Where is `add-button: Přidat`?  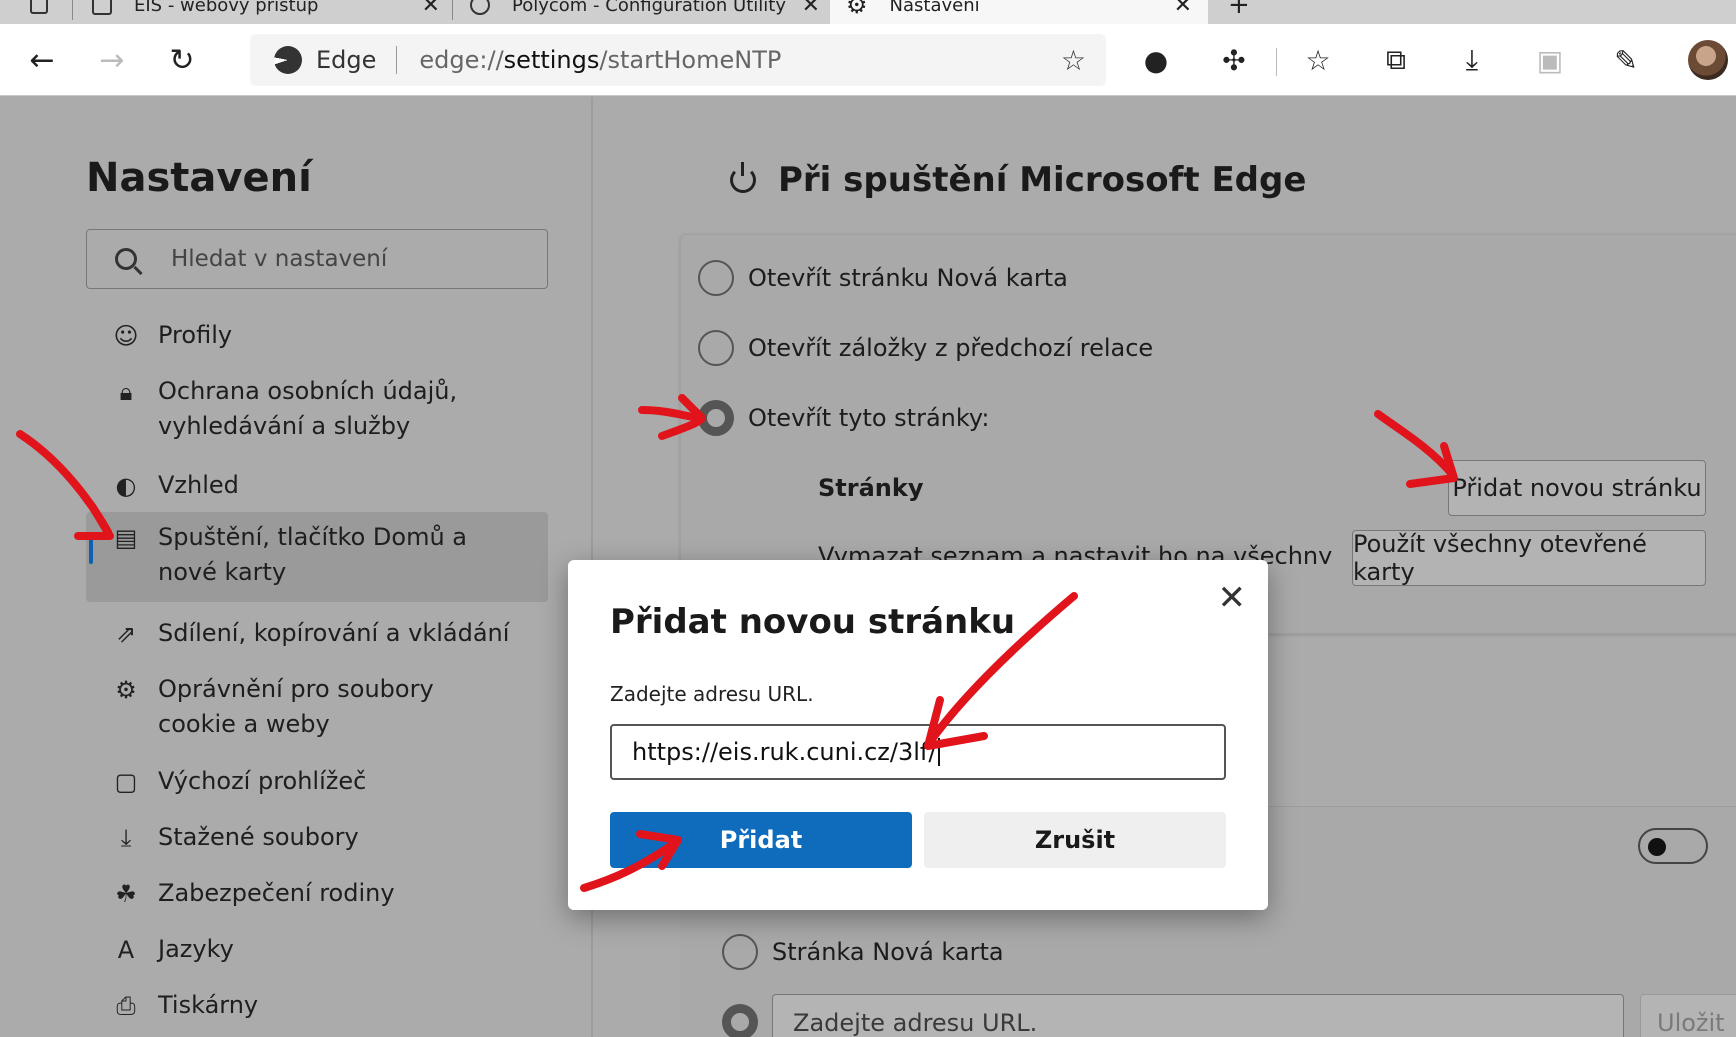 add-button: Přidat is located at coordinates (761, 840).